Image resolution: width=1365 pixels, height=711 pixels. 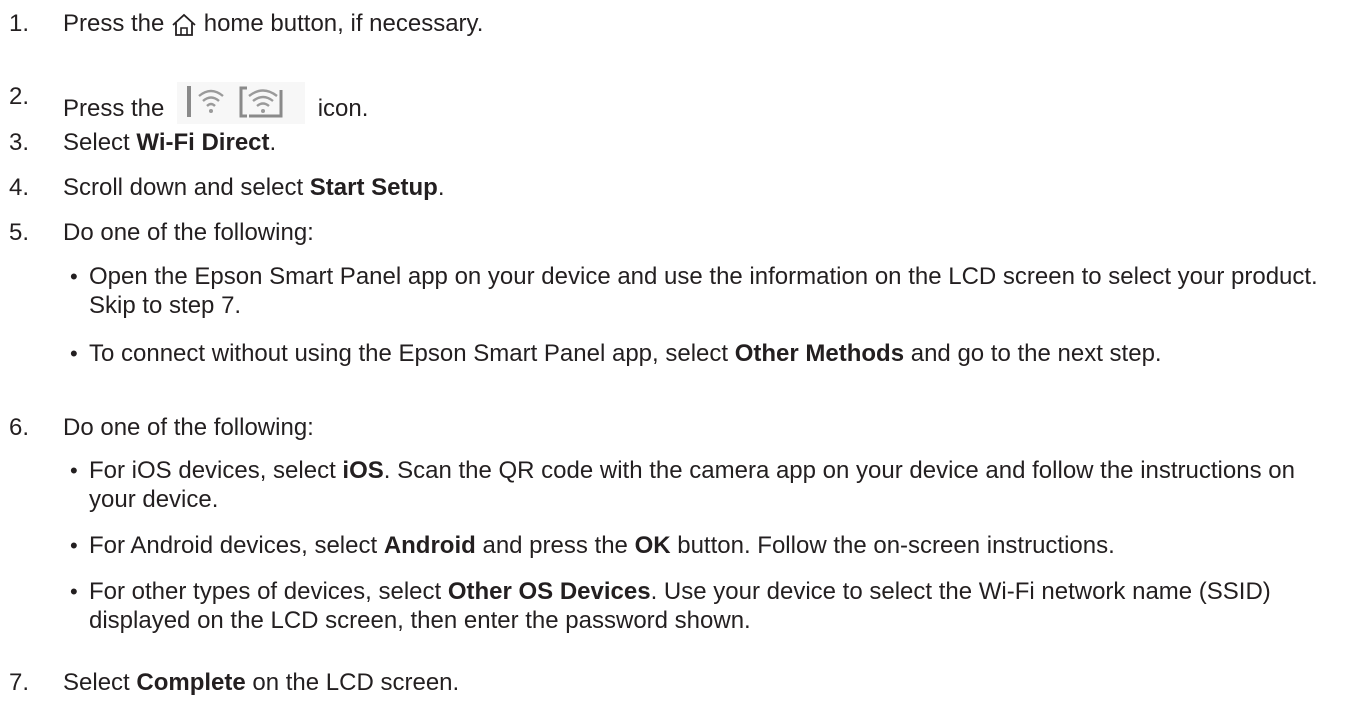 I want to click on step-text: Select Wi-Fi Direct., so click(x=170, y=142).